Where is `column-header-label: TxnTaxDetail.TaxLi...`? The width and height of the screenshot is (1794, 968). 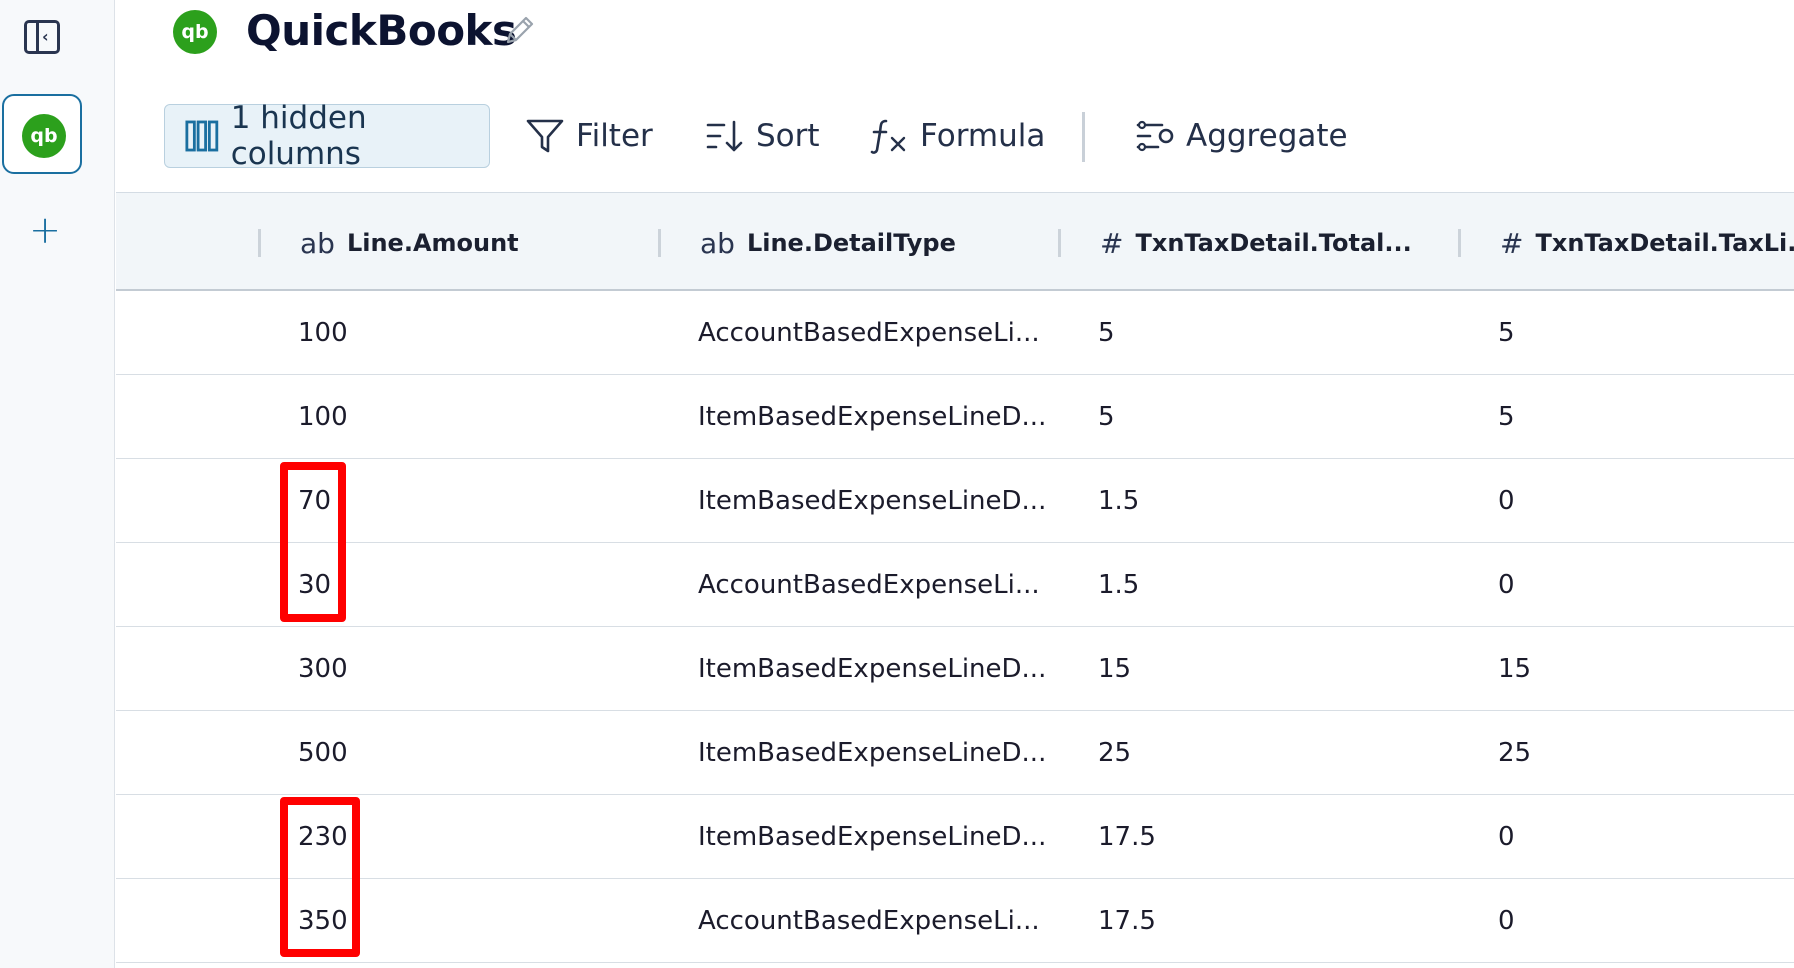 column-header-label: TxnTaxDetail.TaxLi... is located at coordinates (1664, 243).